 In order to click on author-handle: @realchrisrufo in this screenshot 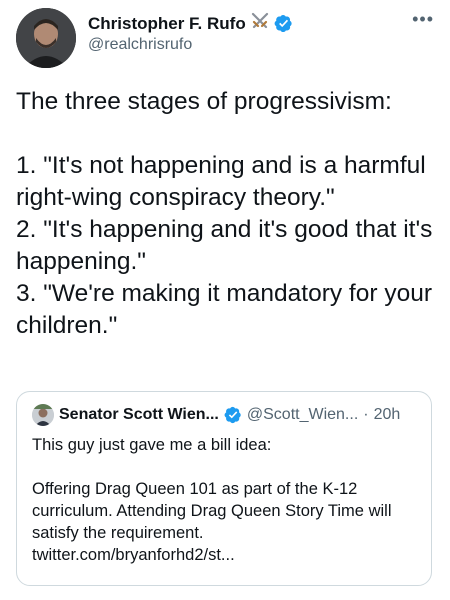, I will do `click(140, 45)`.